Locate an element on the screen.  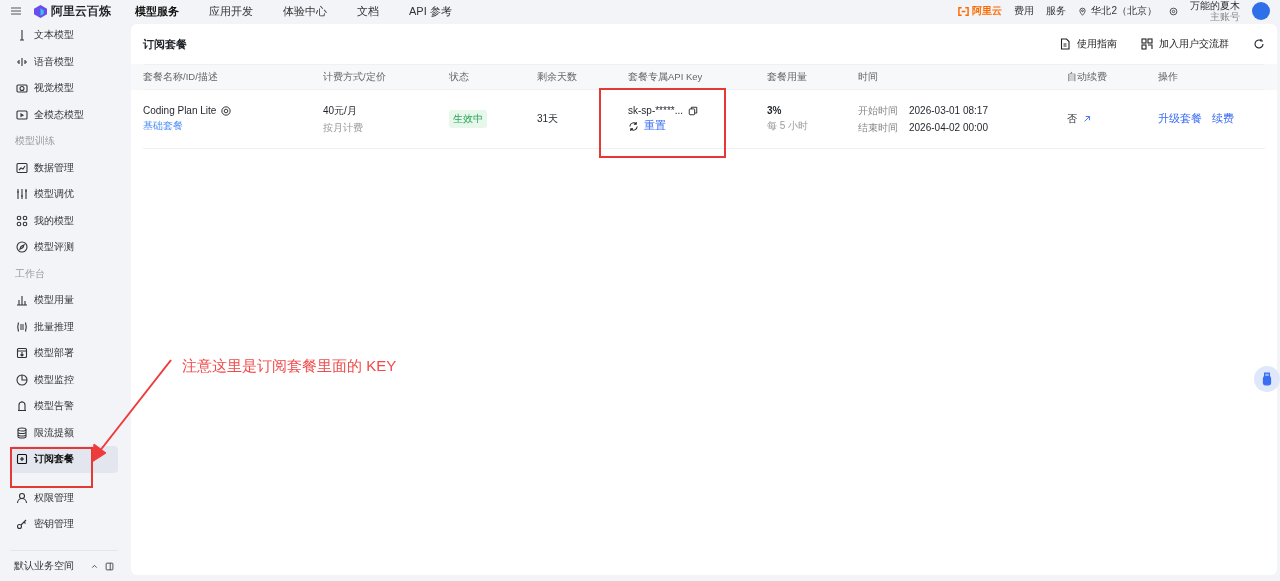
operation-link: 升级套餐 is located at coordinates (1180, 119).